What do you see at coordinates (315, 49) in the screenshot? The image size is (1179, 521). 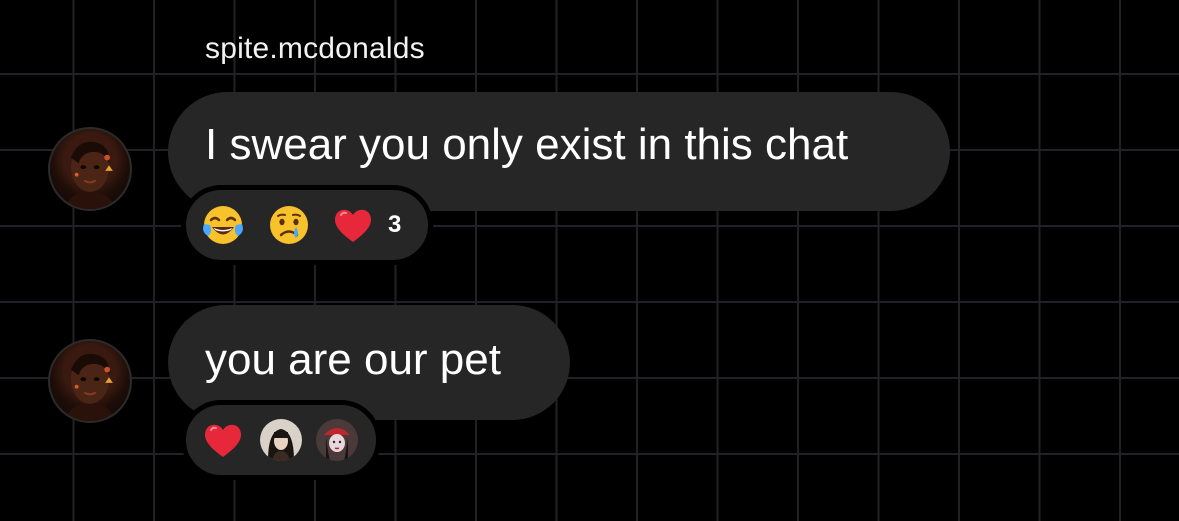 I see `sender-name: spite.mcdonalds` at bounding box center [315, 49].